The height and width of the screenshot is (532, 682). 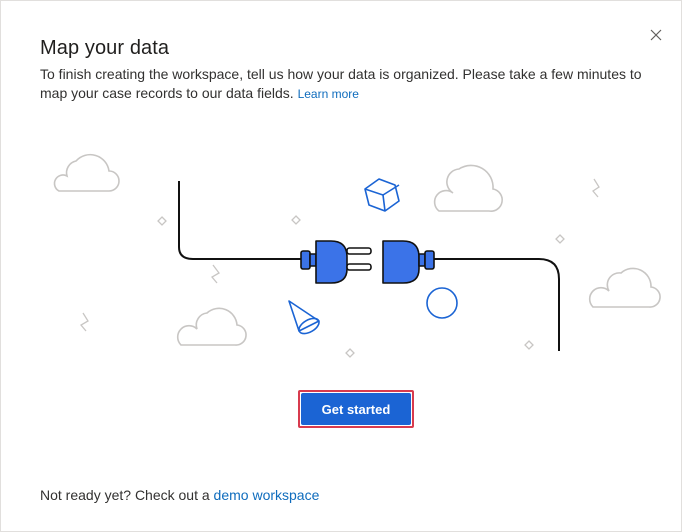 I want to click on cube-icon, so click(x=382, y=195).